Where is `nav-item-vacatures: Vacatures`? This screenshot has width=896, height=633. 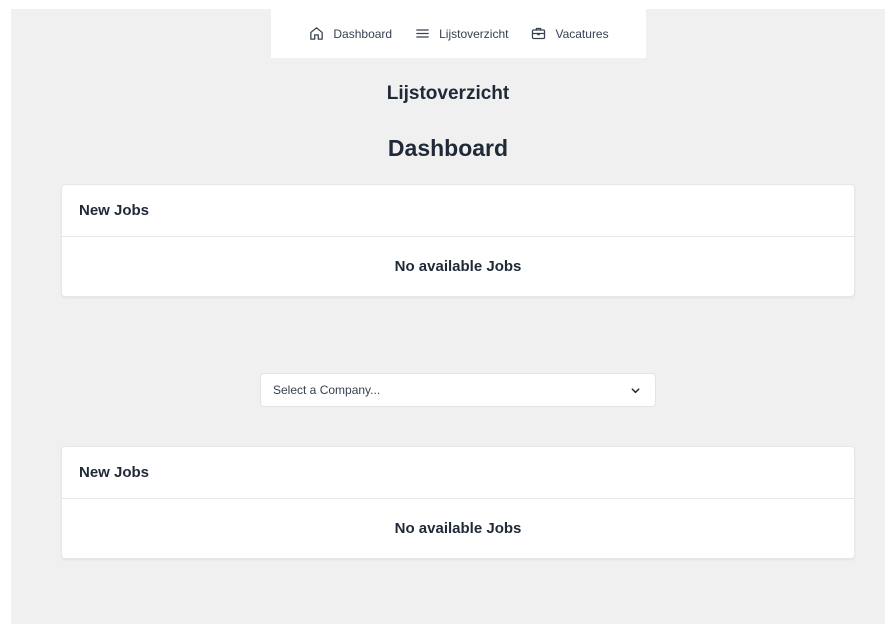
nav-item-vacatures: Vacatures is located at coordinates (569, 33).